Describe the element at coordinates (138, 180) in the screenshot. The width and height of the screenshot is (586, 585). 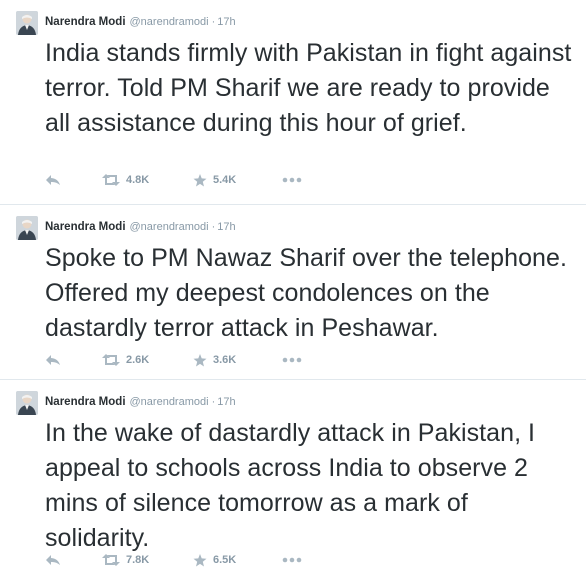
I see `retweet-count: 4.8K` at that location.